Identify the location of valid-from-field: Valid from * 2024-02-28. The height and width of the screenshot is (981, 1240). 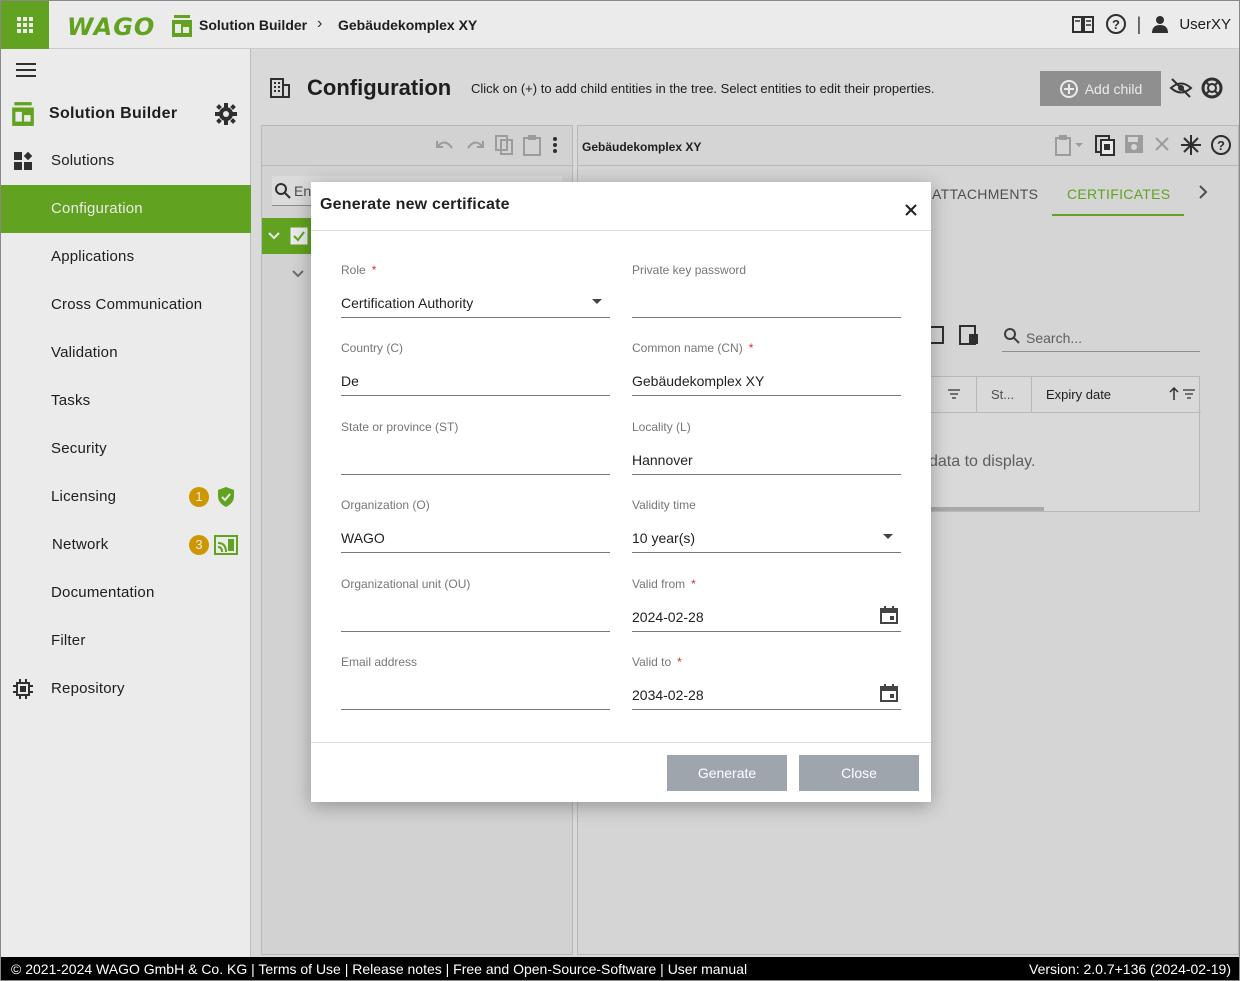
(766, 610).